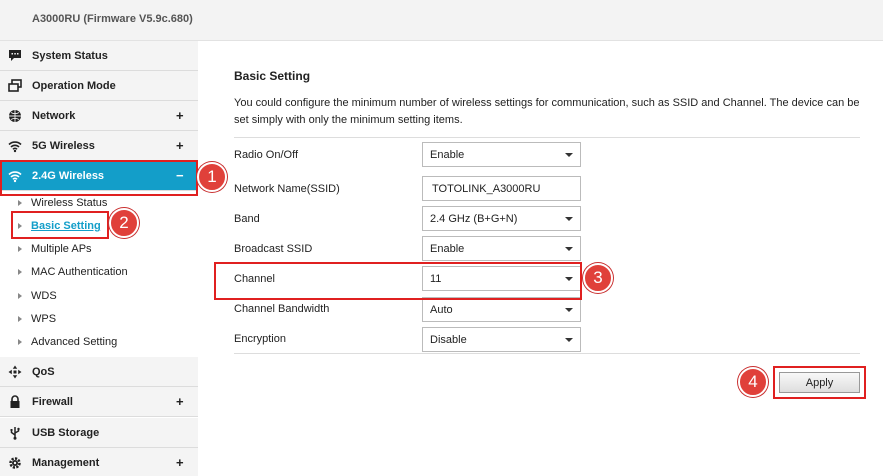  What do you see at coordinates (441, 310) in the screenshot?
I see `select-value: Auto` at bounding box center [441, 310].